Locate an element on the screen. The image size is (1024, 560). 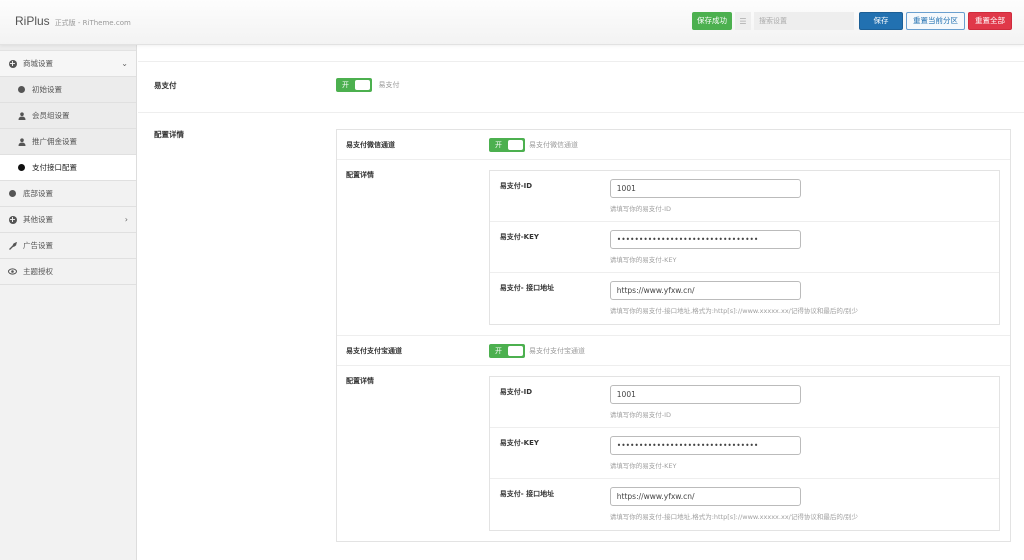
save-button: 保存 is located at coordinates (881, 21).